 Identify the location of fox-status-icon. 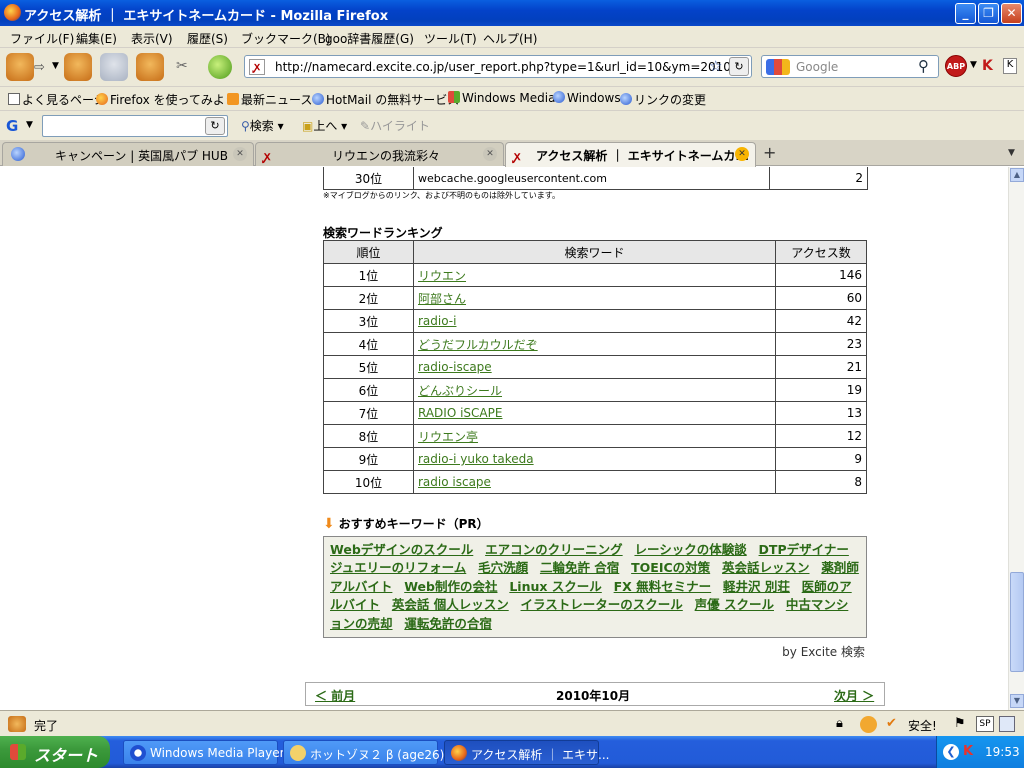
(17, 724).